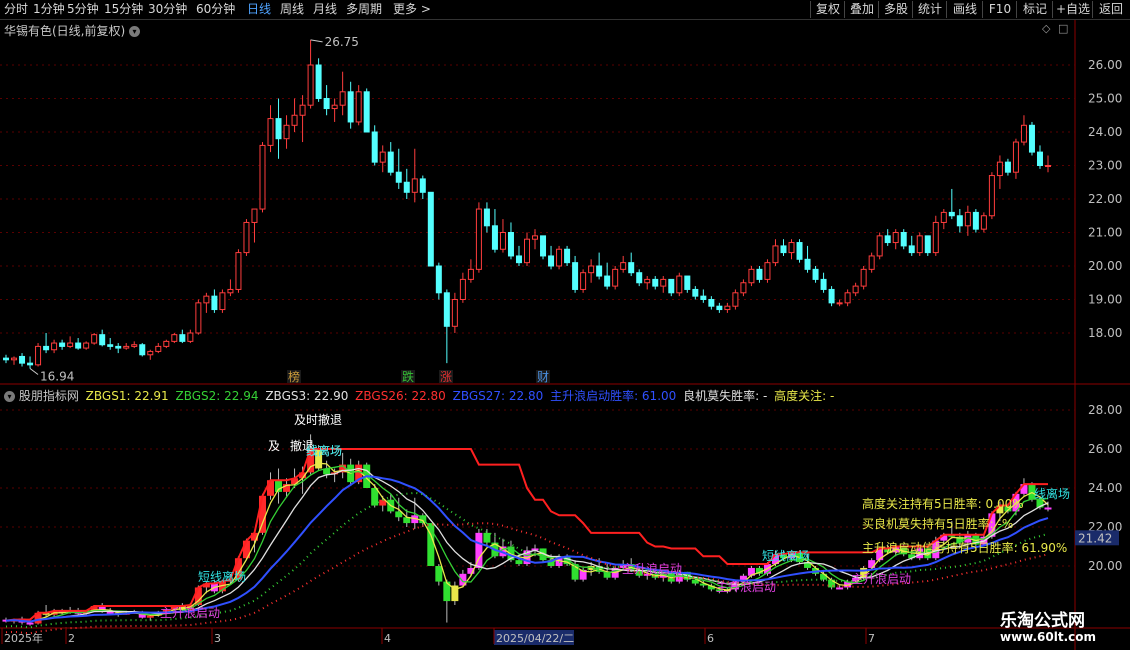  Describe the element at coordinates (57, 377) in the screenshot. I see `low-label: 16.94` at that location.